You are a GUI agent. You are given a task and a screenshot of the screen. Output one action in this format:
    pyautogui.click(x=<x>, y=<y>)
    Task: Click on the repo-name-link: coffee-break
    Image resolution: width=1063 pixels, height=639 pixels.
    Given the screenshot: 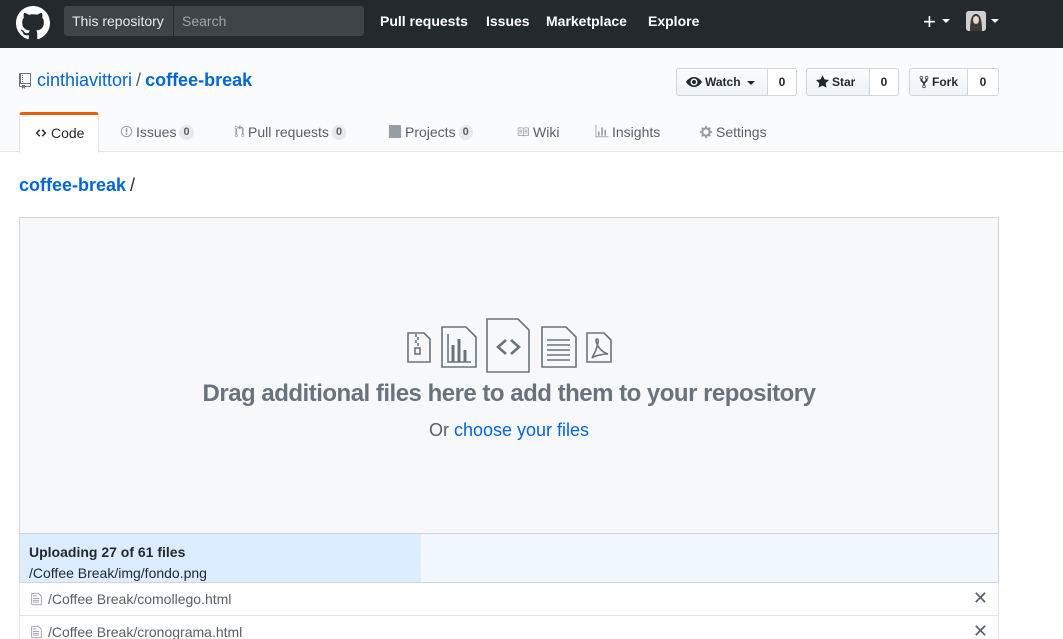 What is the action you would take?
    pyautogui.click(x=198, y=80)
    